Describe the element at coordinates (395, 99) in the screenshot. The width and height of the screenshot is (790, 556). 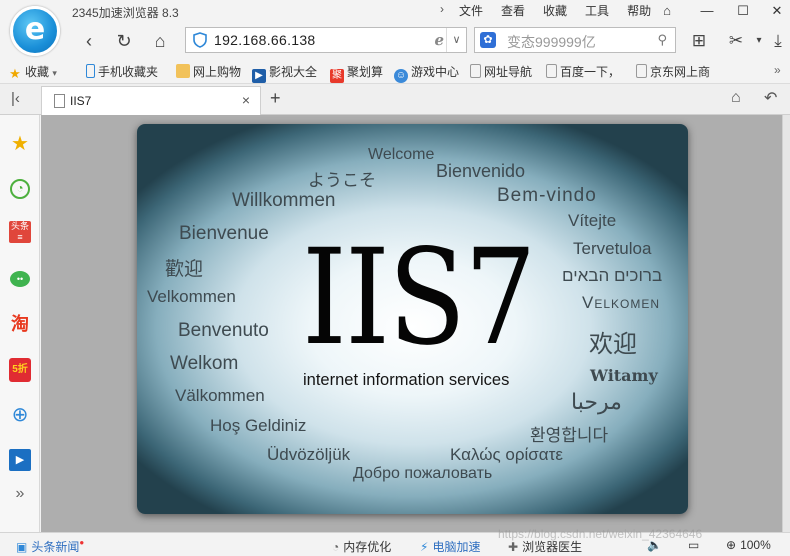
I see `tab-bar: |‹ IIS7 × + ⌂ ↶` at that location.